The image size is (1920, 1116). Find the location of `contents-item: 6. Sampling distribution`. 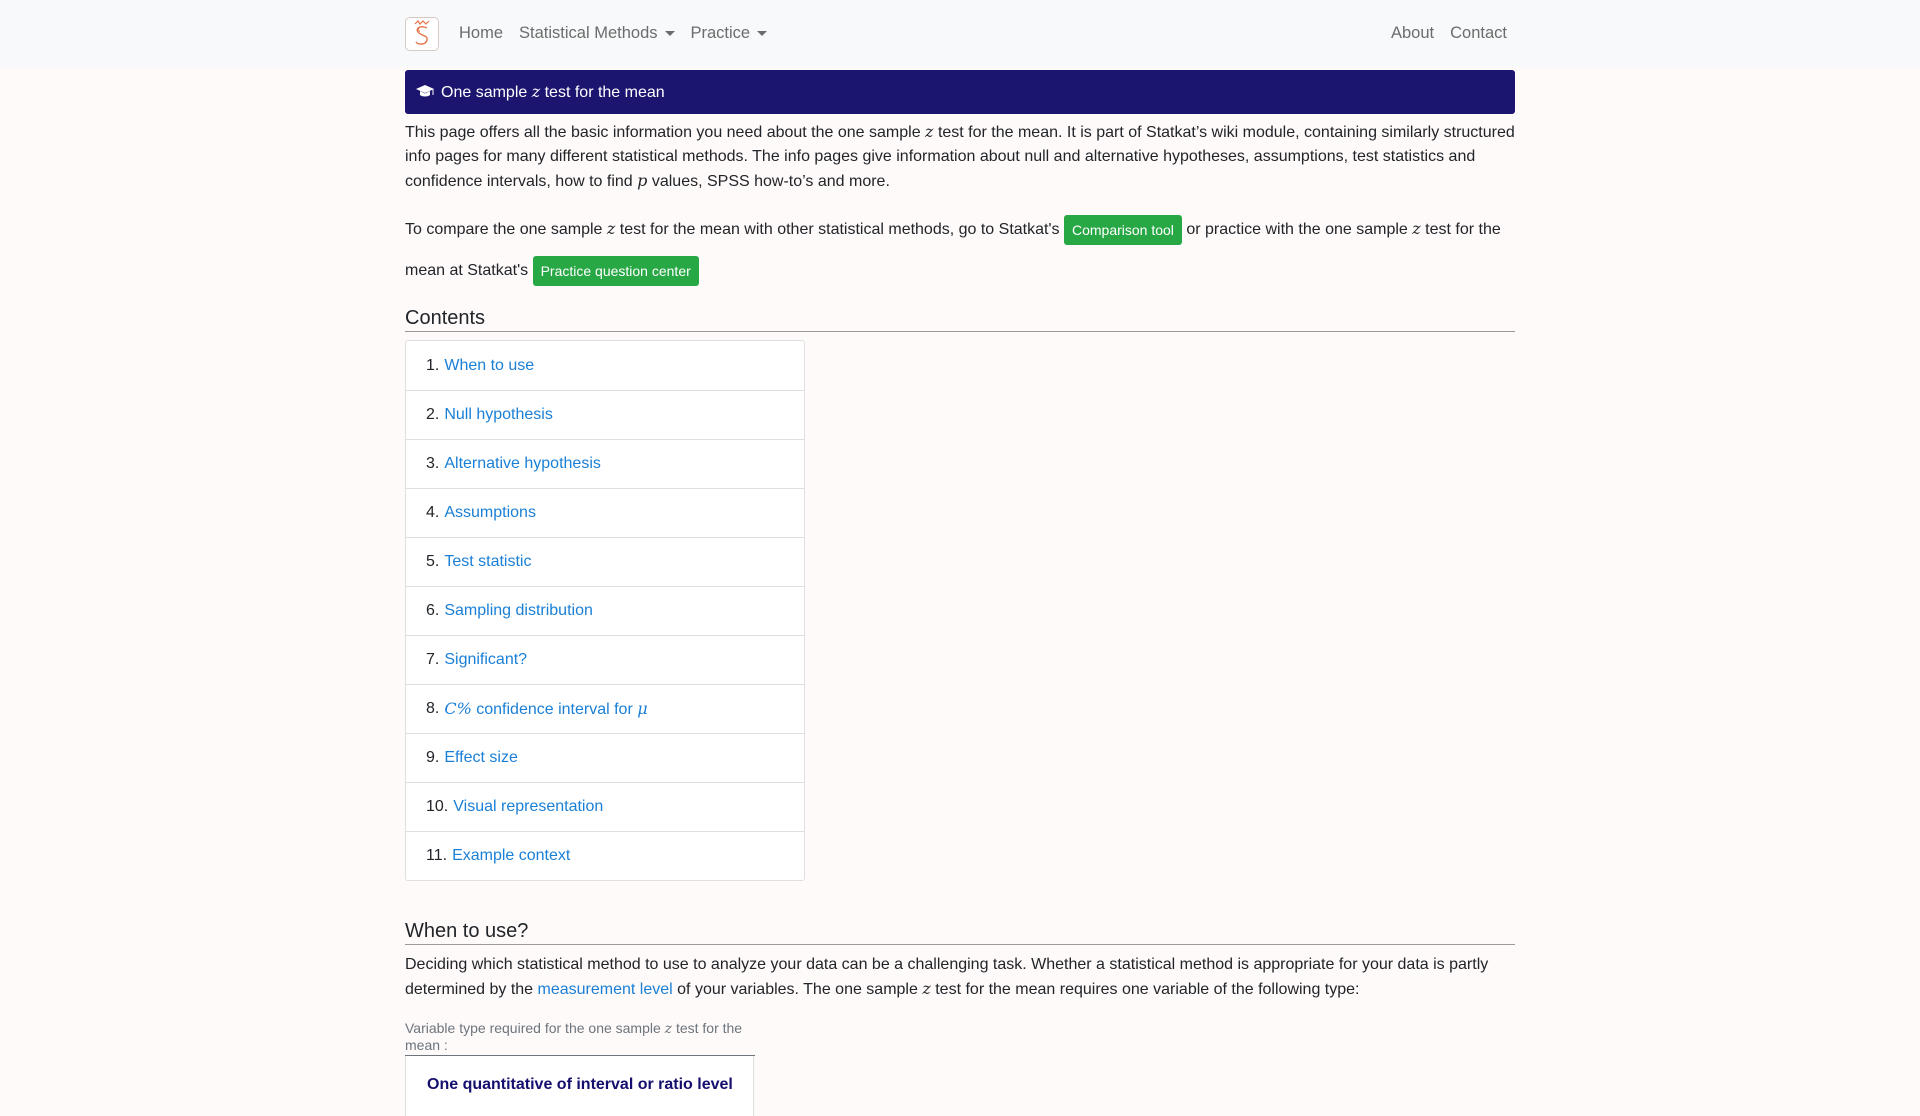

contents-item: 6. Sampling distribution is located at coordinates (605, 610).